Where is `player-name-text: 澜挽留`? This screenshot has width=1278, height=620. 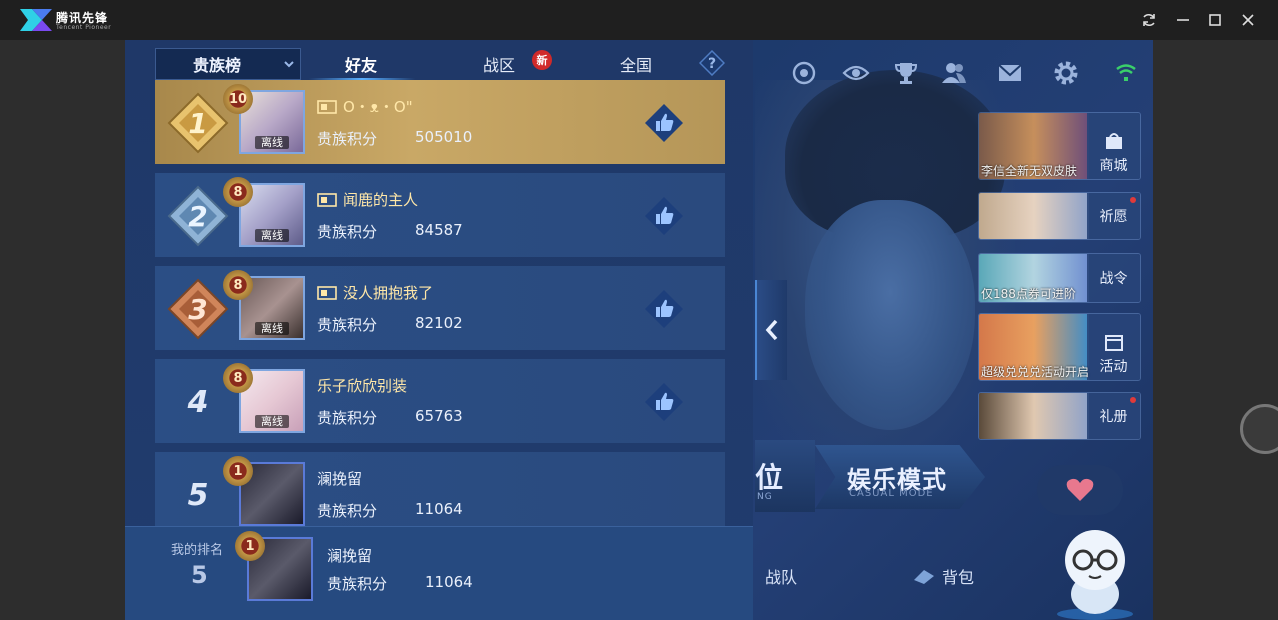 player-name-text: 澜挽留 is located at coordinates (340, 479).